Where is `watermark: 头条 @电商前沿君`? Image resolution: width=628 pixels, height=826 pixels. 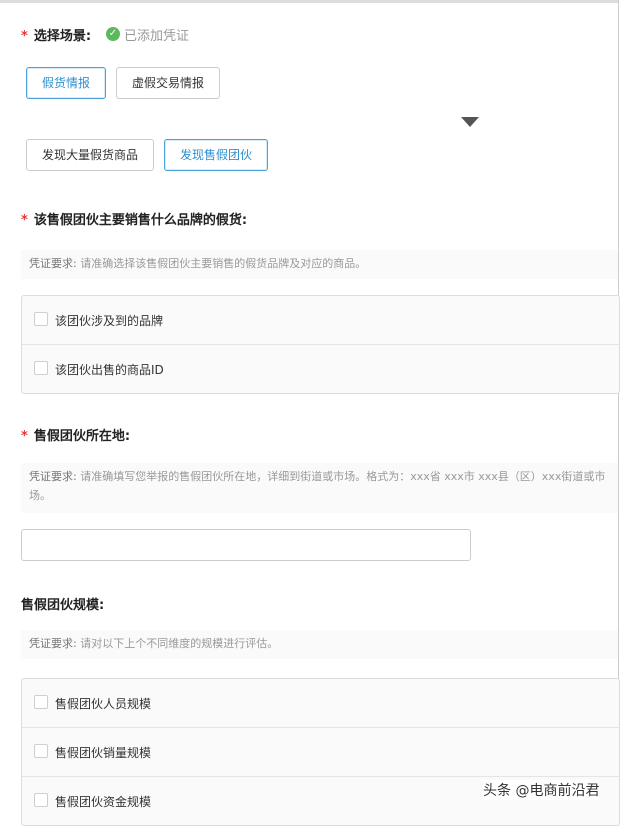 watermark: 头条 @电商前沿君 is located at coordinates (541, 790).